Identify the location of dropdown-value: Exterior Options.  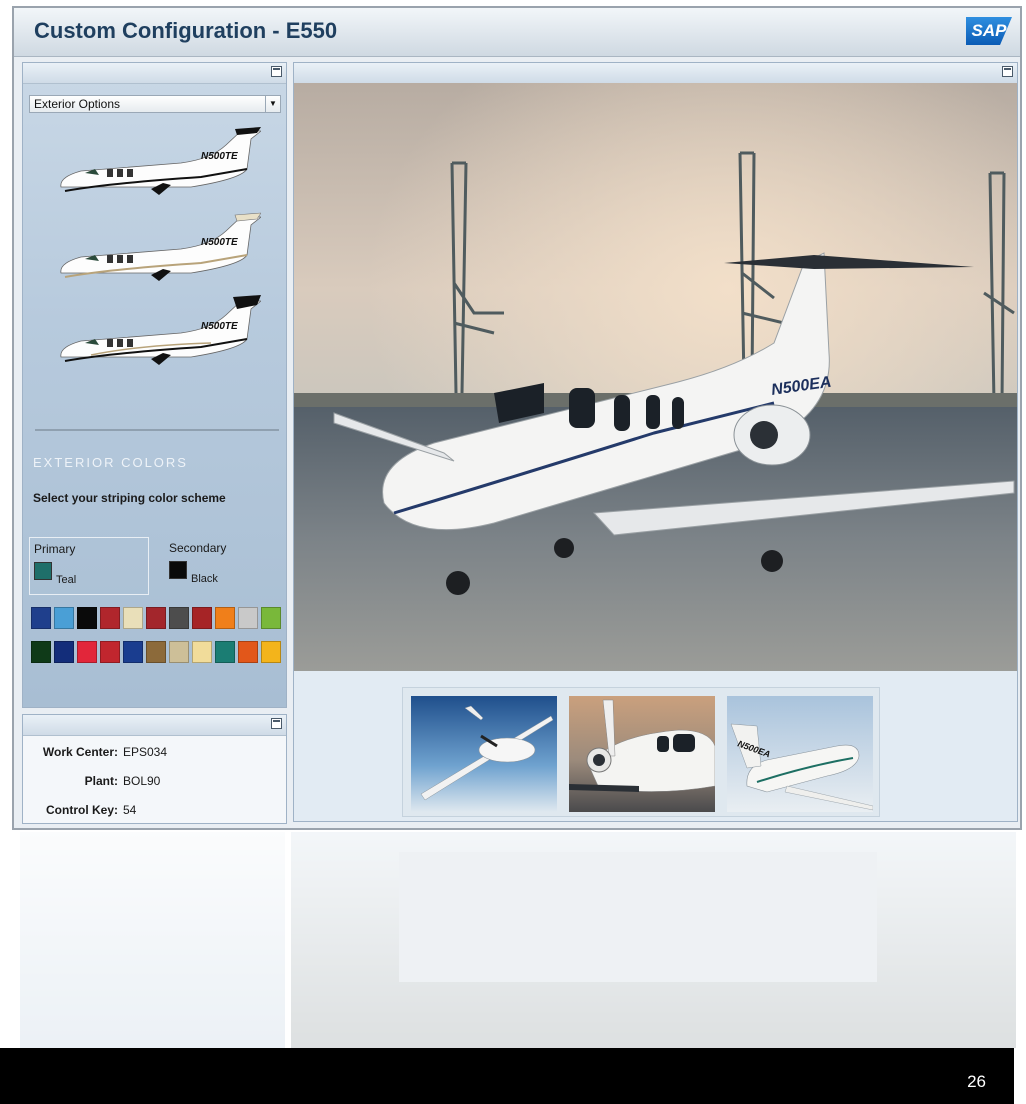
(77, 104).